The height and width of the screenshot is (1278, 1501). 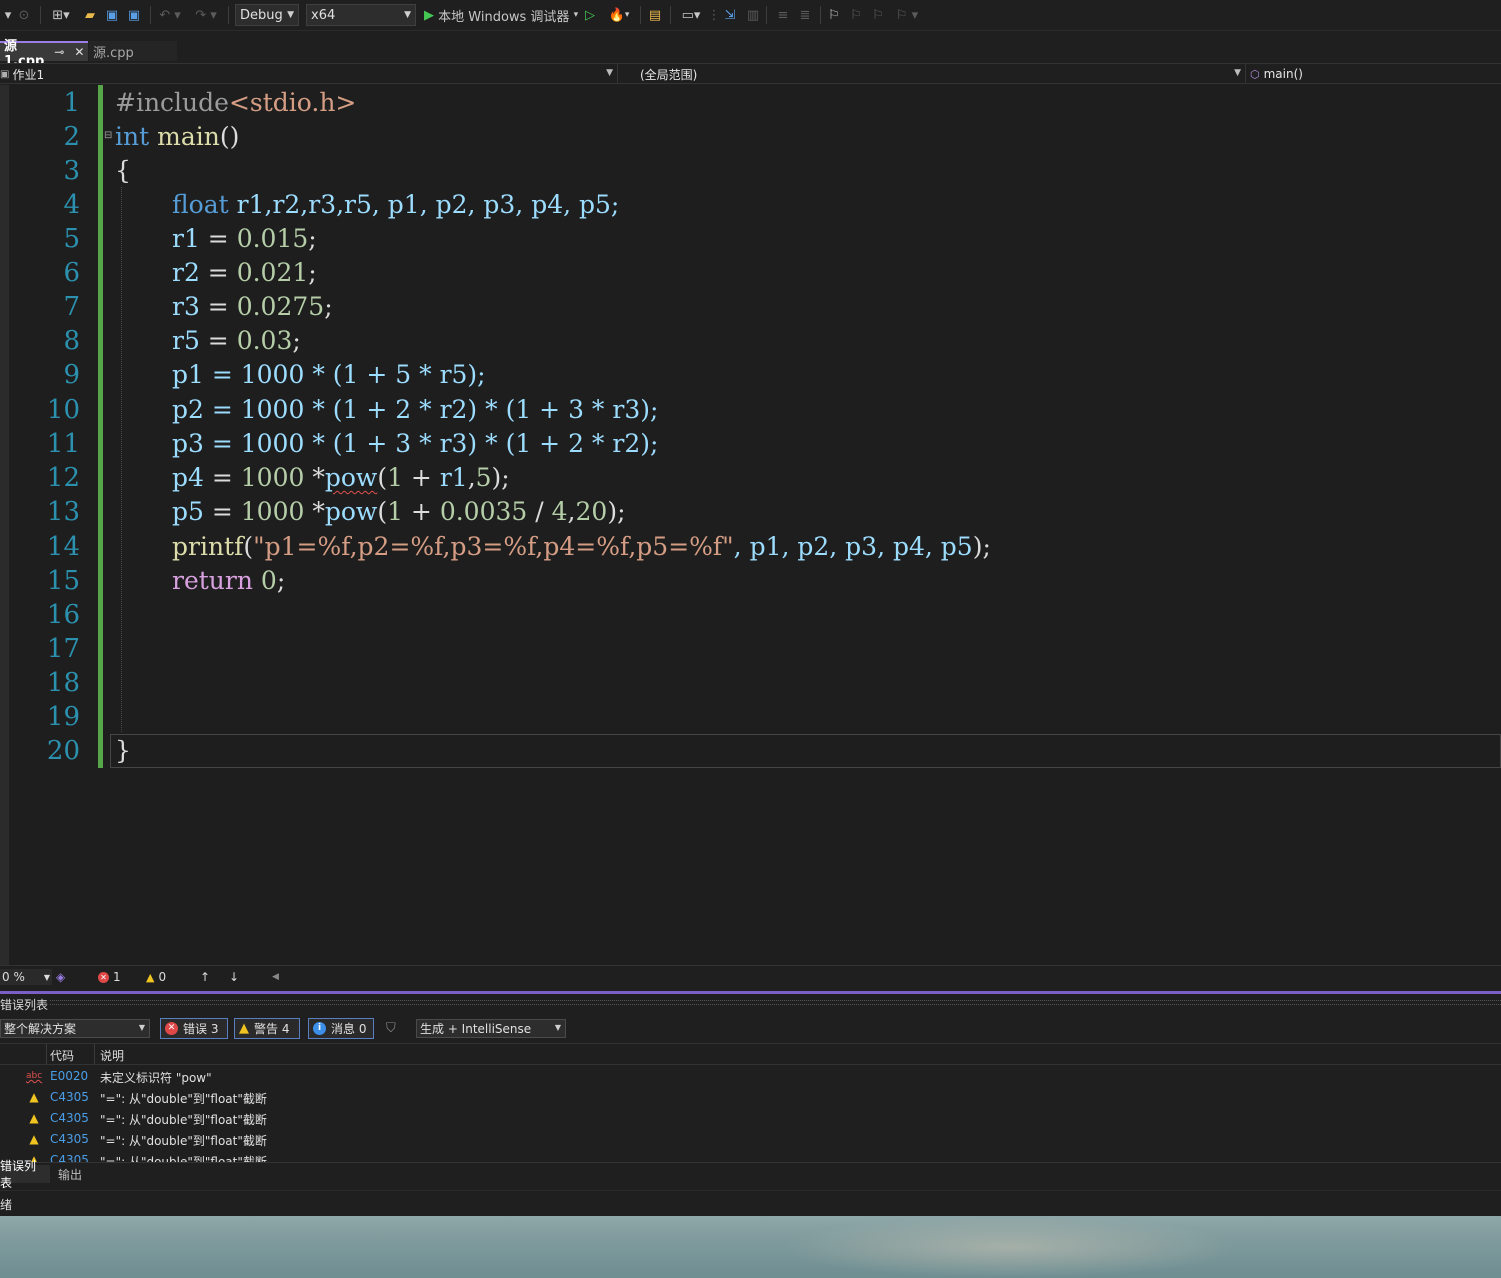 I want to click on info-icon: i, so click(x=319, y=1028).